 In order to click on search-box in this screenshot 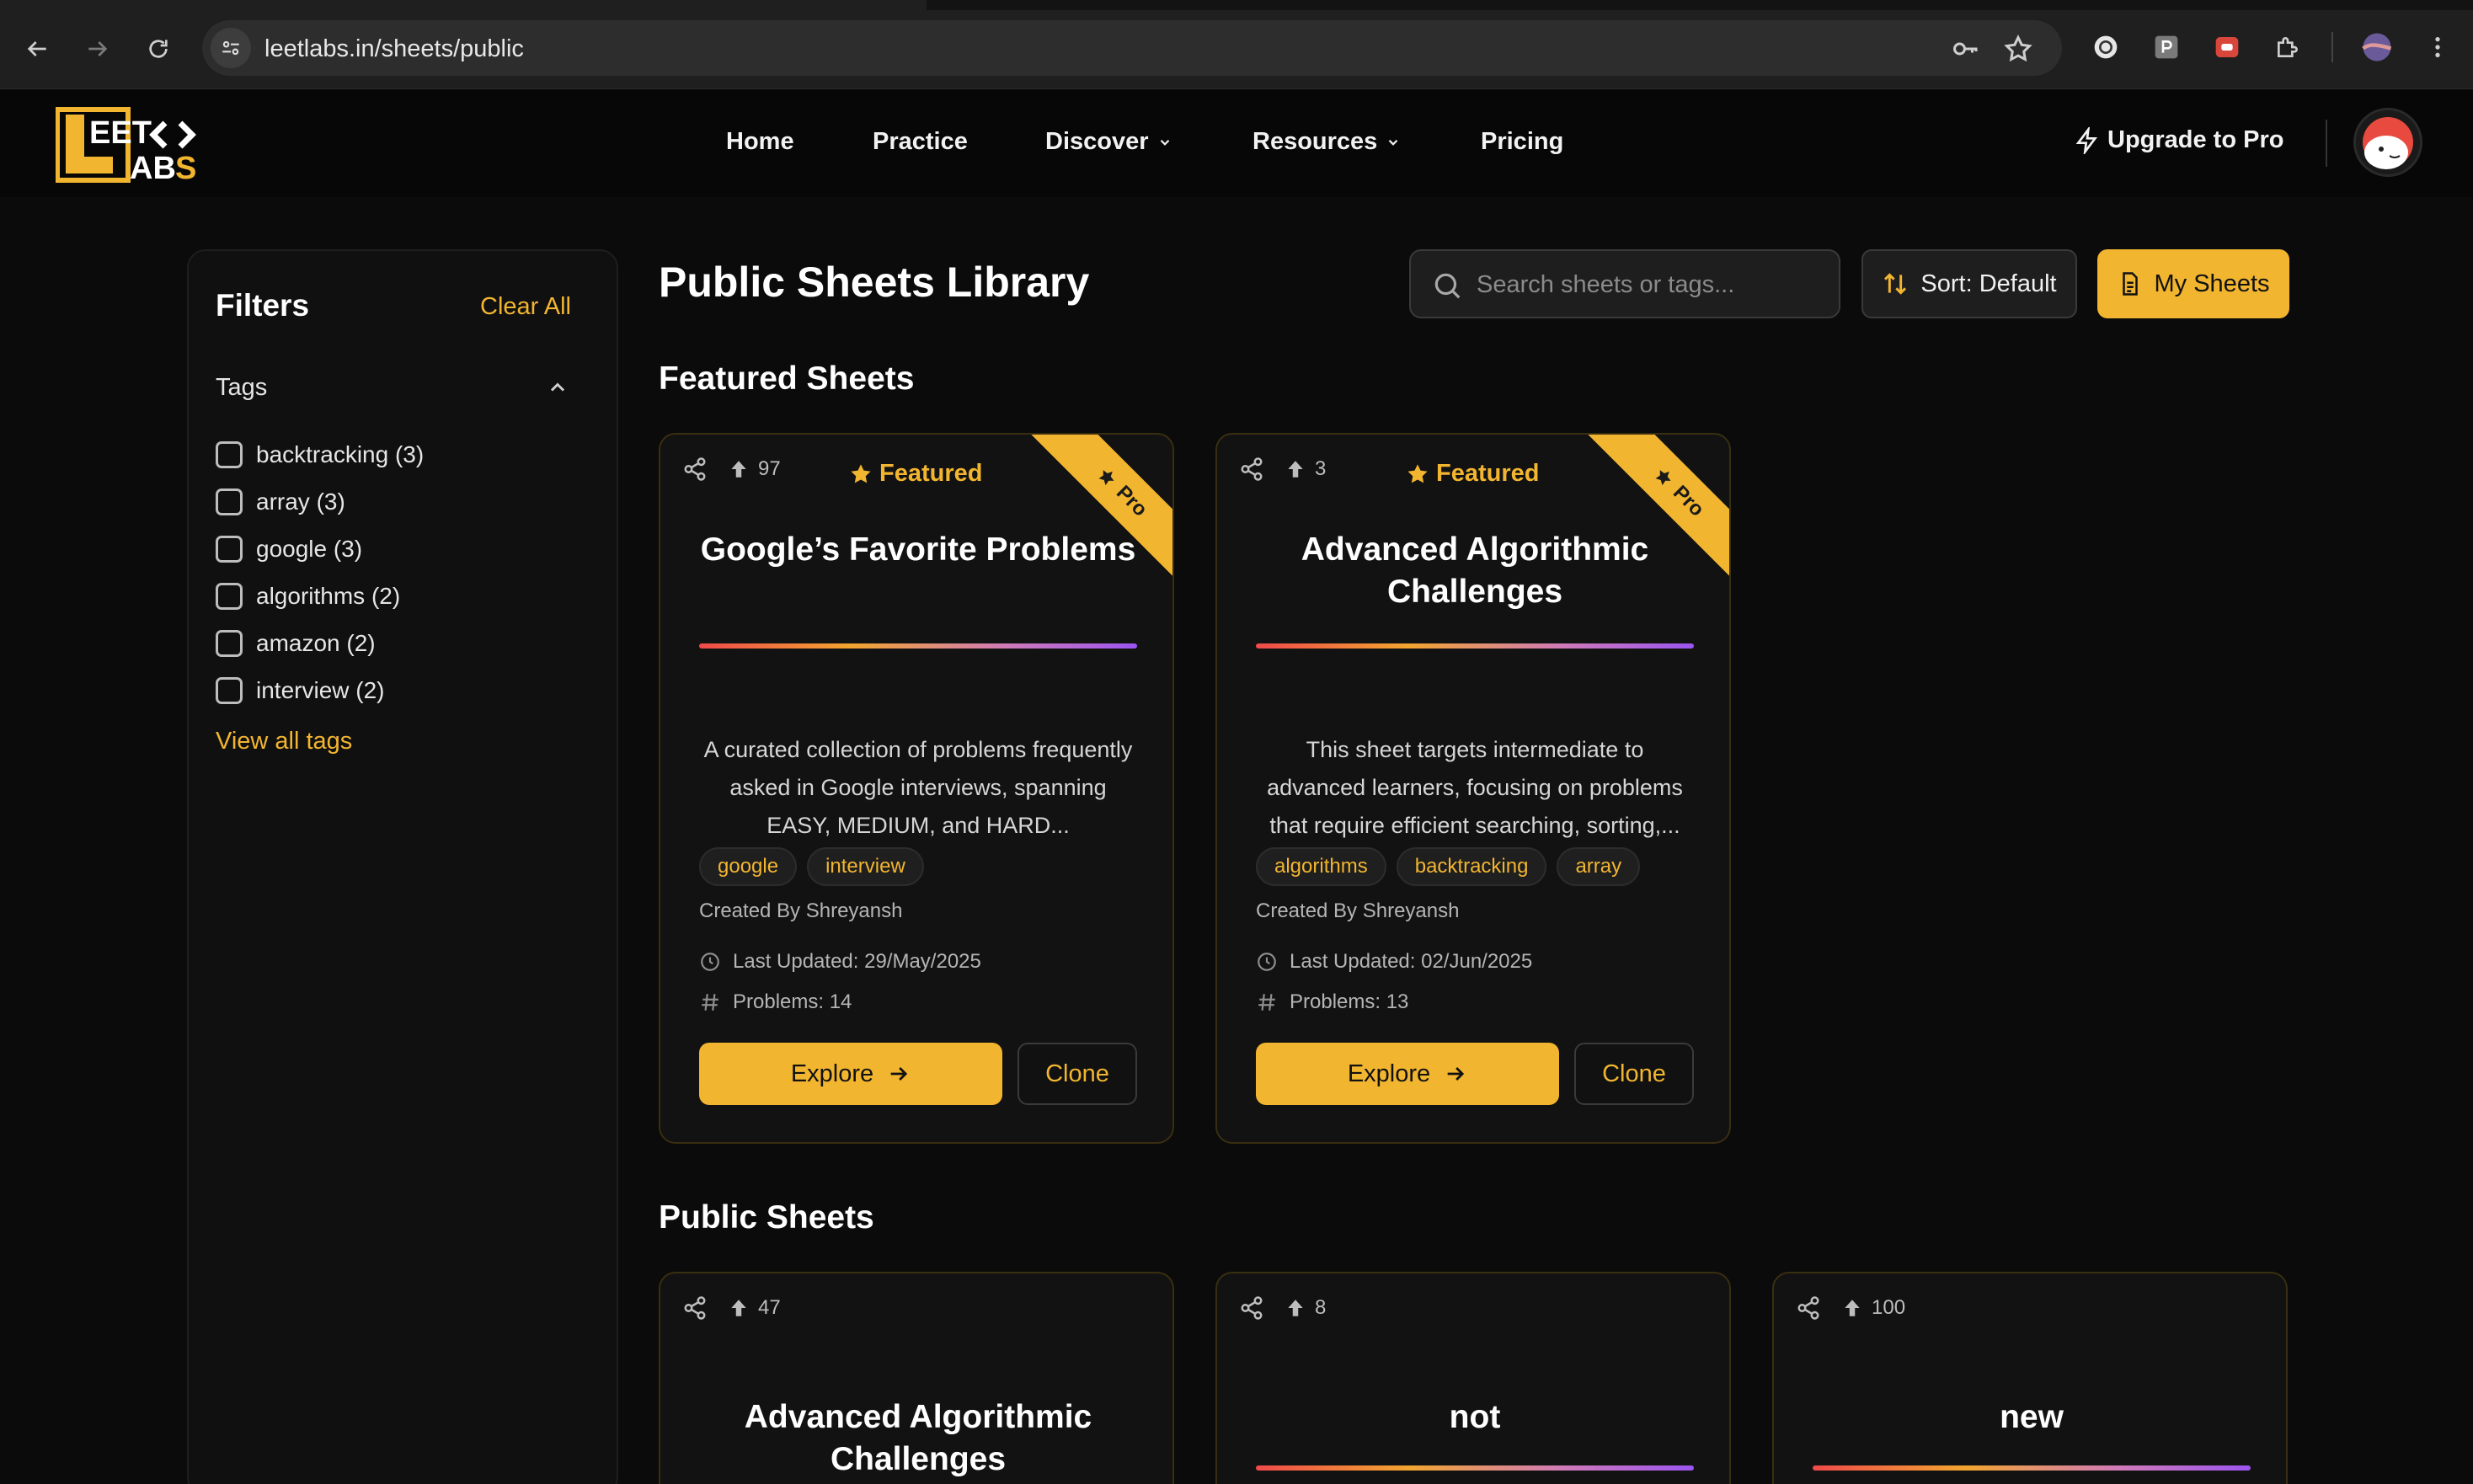, I will do `click(1624, 283)`.